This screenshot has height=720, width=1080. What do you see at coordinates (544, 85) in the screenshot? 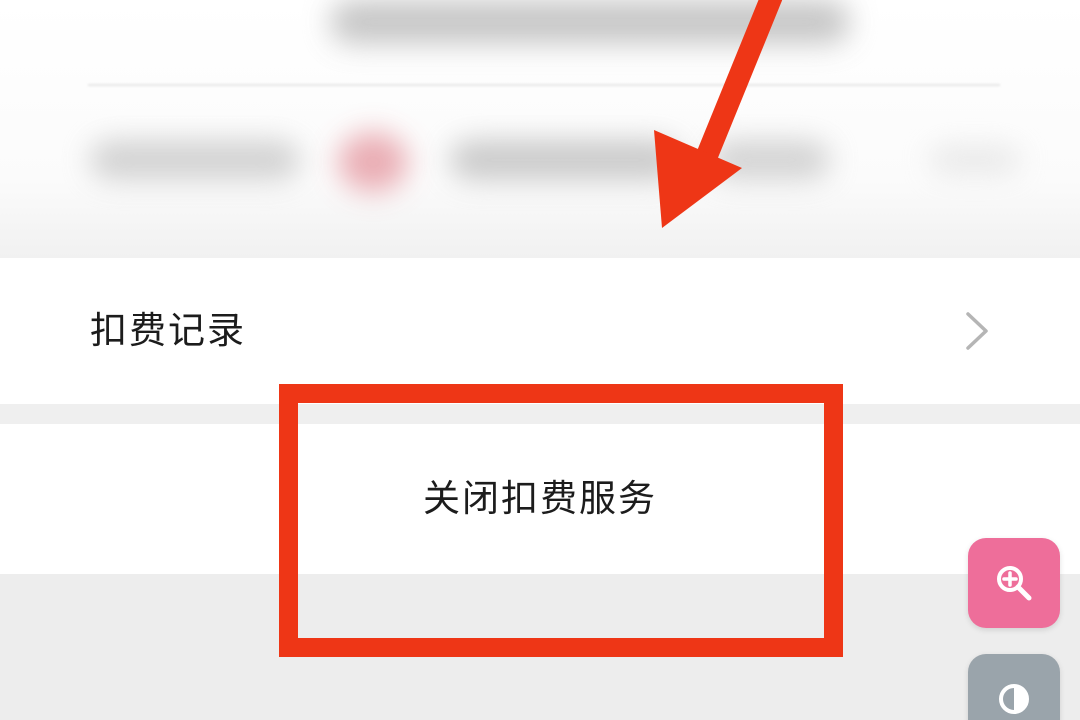
I see `divider` at bounding box center [544, 85].